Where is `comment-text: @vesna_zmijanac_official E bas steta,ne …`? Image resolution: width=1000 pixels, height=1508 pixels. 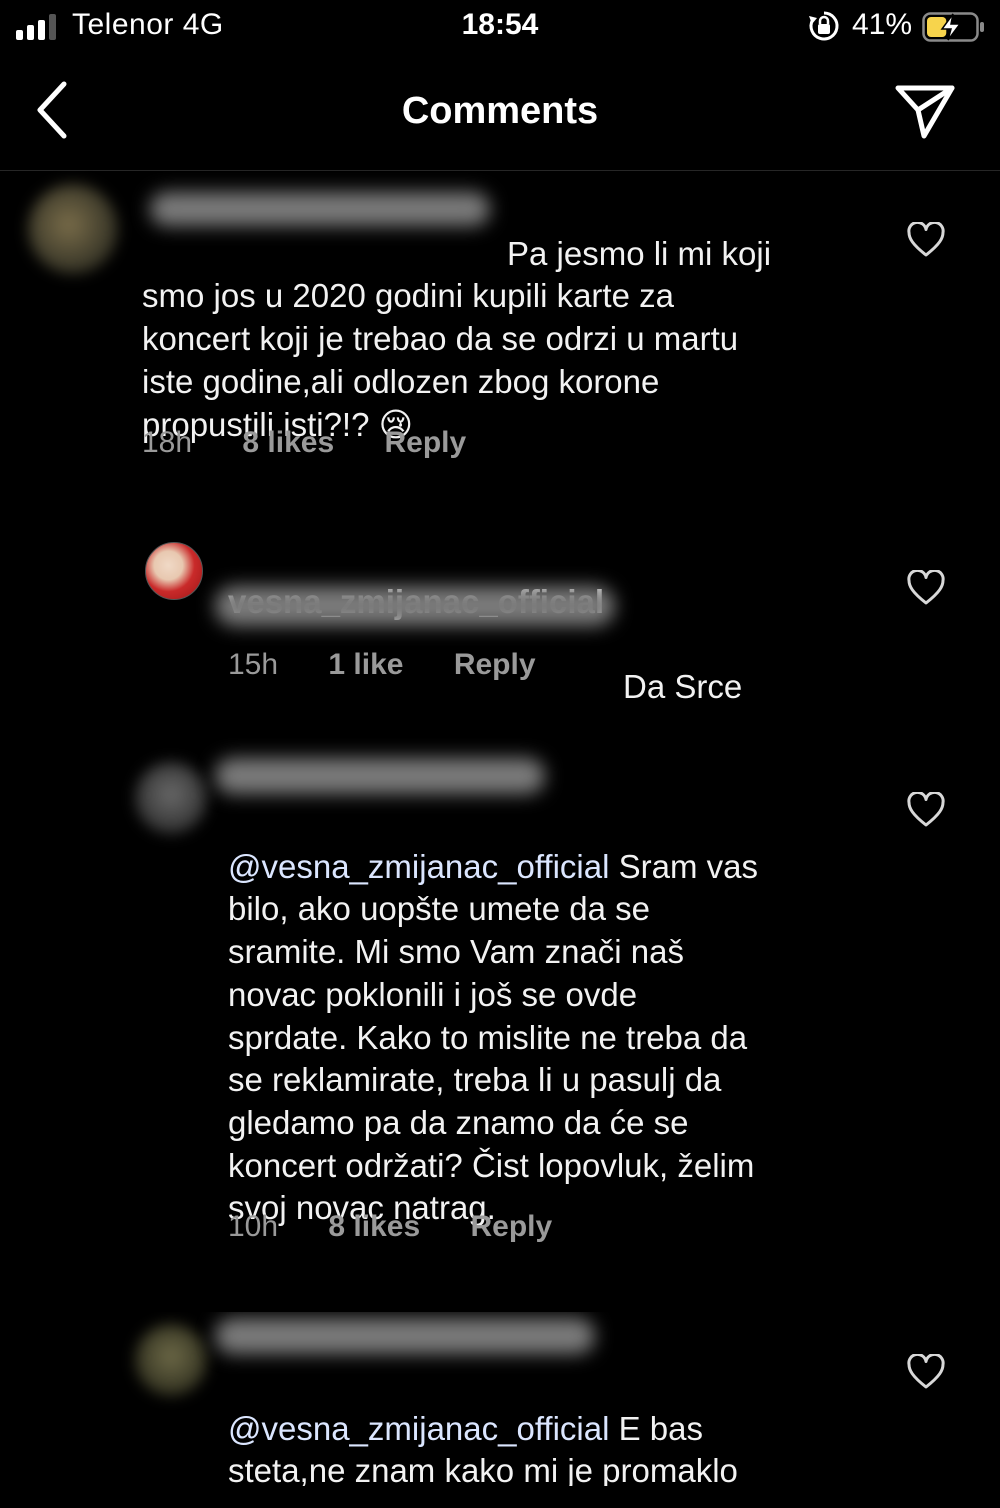 comment-text: @vesna_zmijanac_official E bas steta,ne … is located at coordinates (558, 1425).